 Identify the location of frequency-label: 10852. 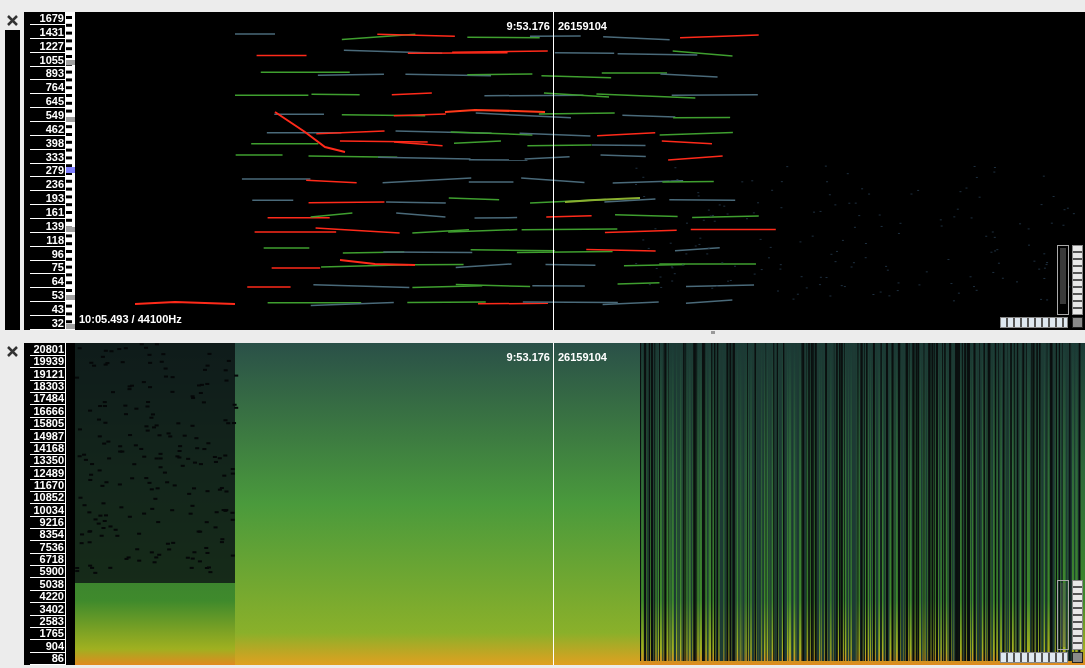
(47, 498).